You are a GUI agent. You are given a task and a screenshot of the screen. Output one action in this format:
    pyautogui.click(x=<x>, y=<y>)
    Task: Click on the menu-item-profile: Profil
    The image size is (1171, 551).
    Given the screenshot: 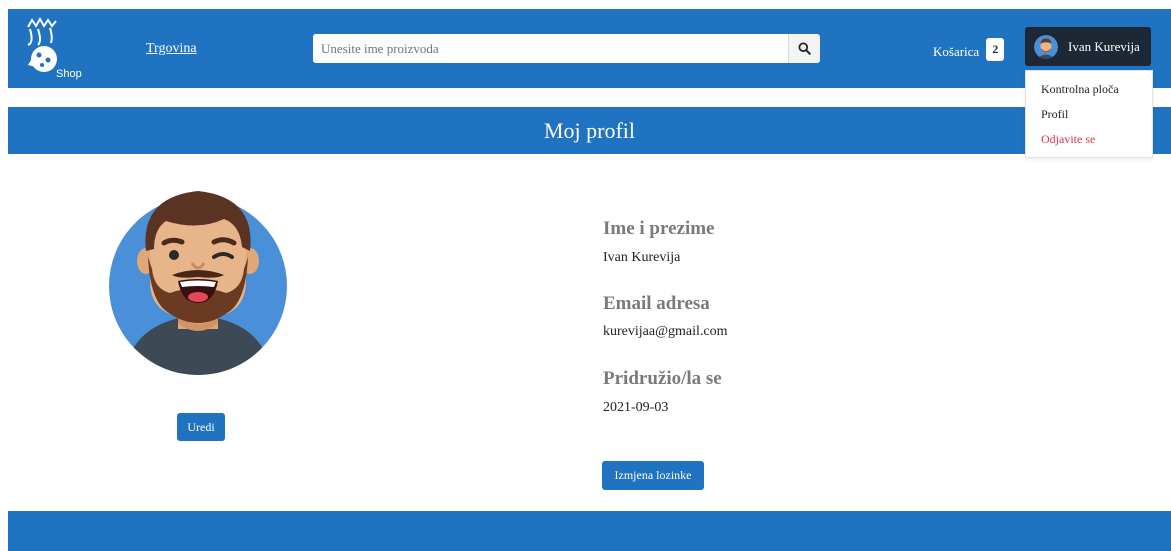 What is the action you would take?
    pyautogui.click(x=1054, y=114)
    